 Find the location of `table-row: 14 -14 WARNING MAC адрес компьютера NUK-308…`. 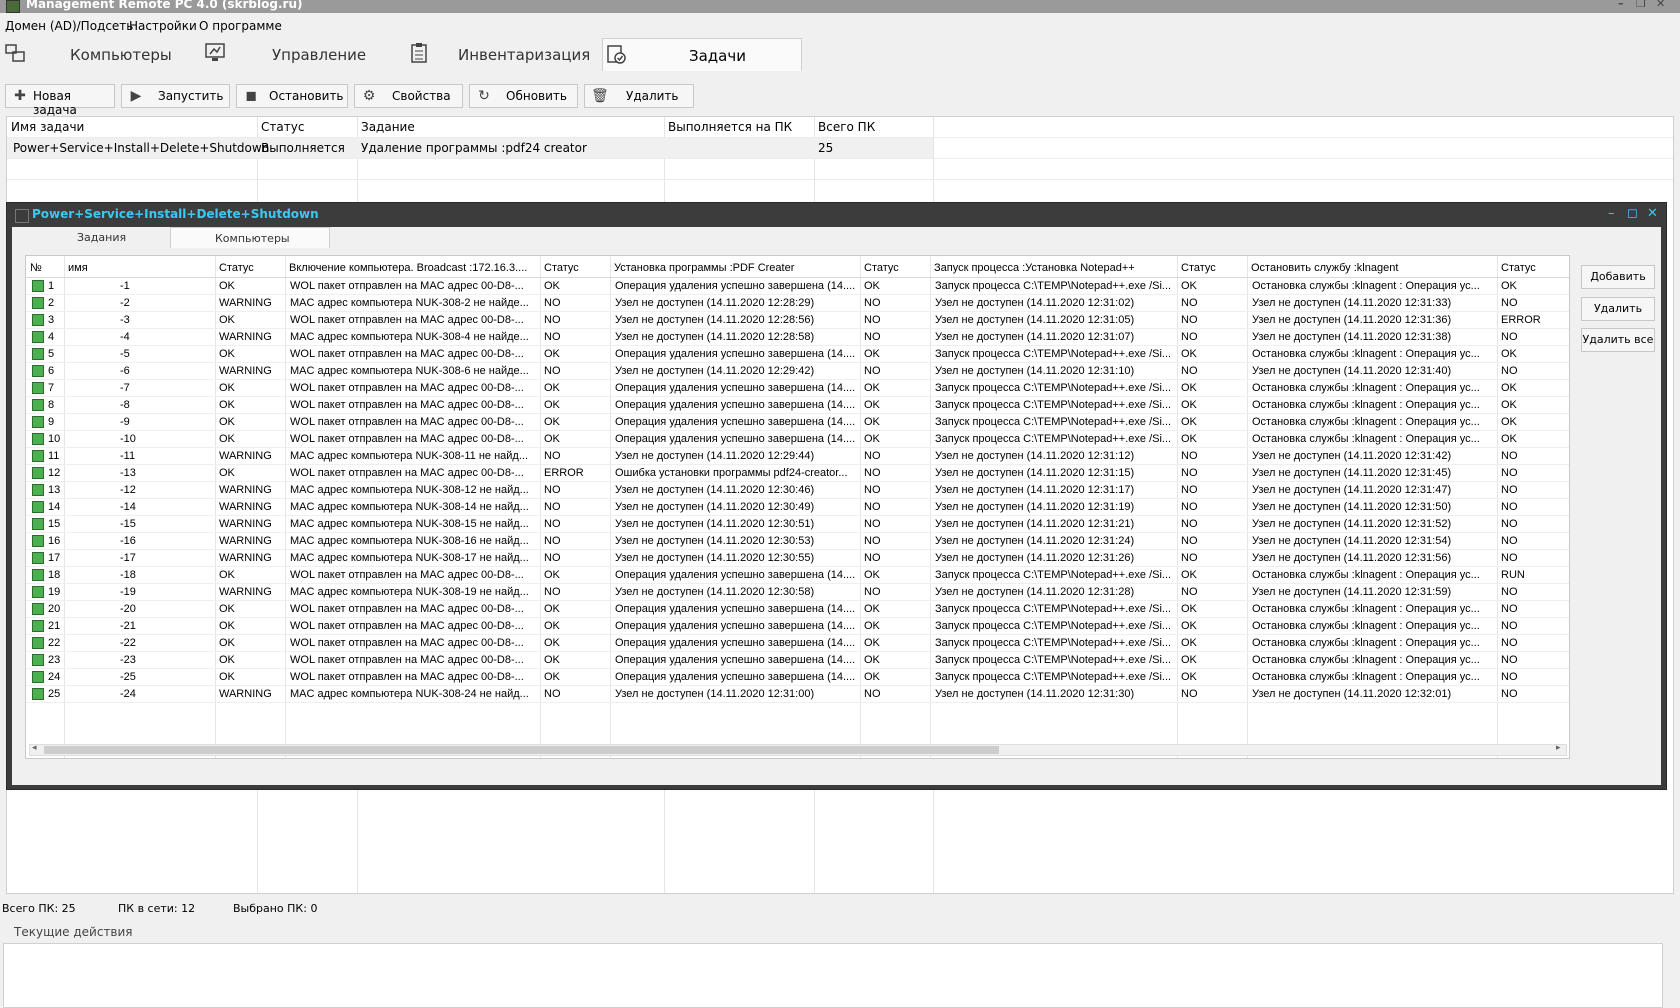

table-row: 14 -14 WARNING MAC адрес компьютера NUK-308… is located at coordinates (797, 507).